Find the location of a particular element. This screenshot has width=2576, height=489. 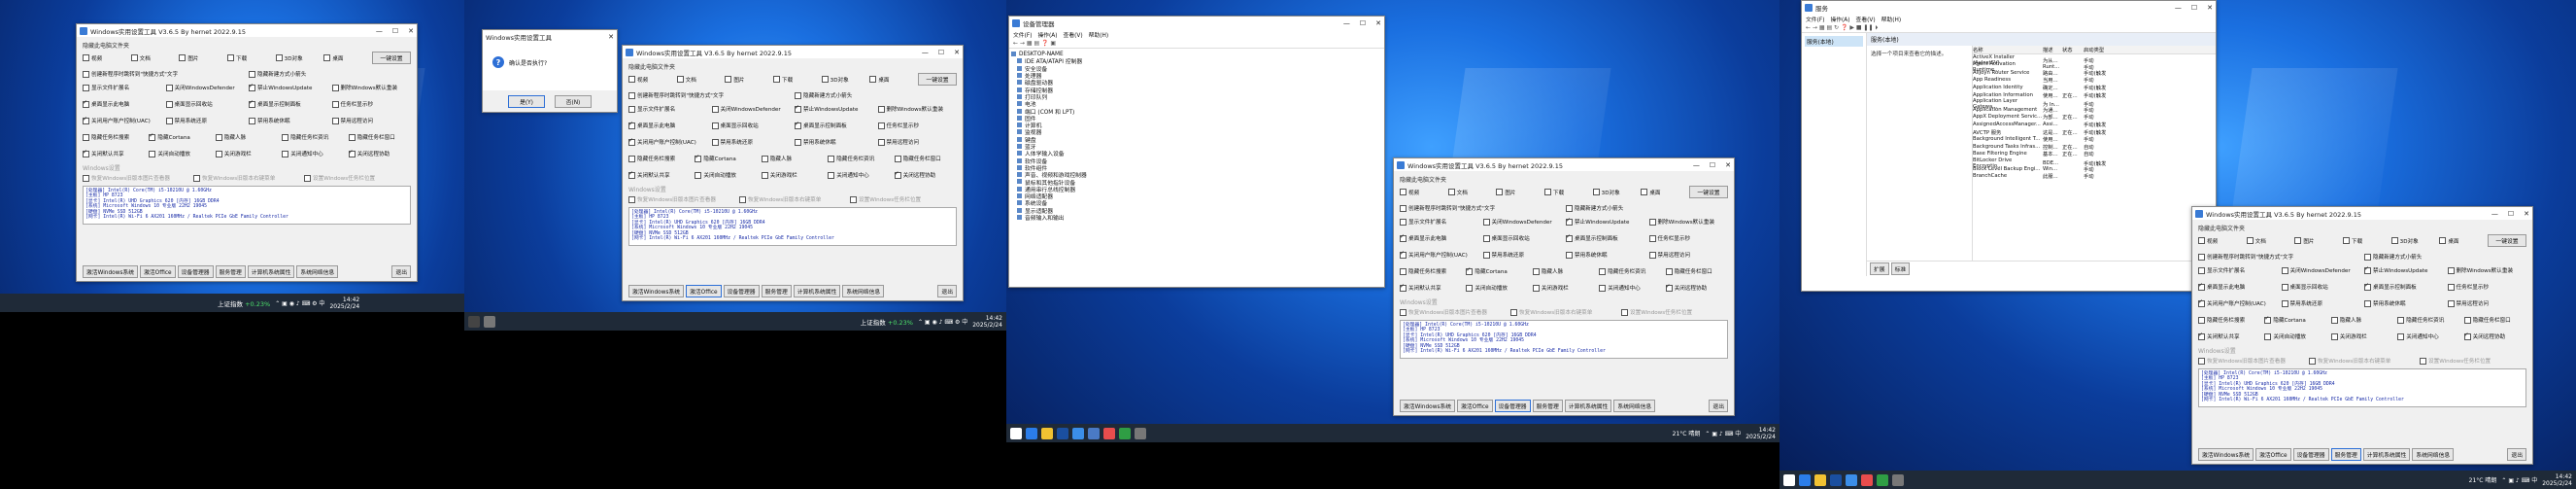

table-row: Background Tasks Infras... 控制... 正在... 自动 is located at coordinates (2094, 147).